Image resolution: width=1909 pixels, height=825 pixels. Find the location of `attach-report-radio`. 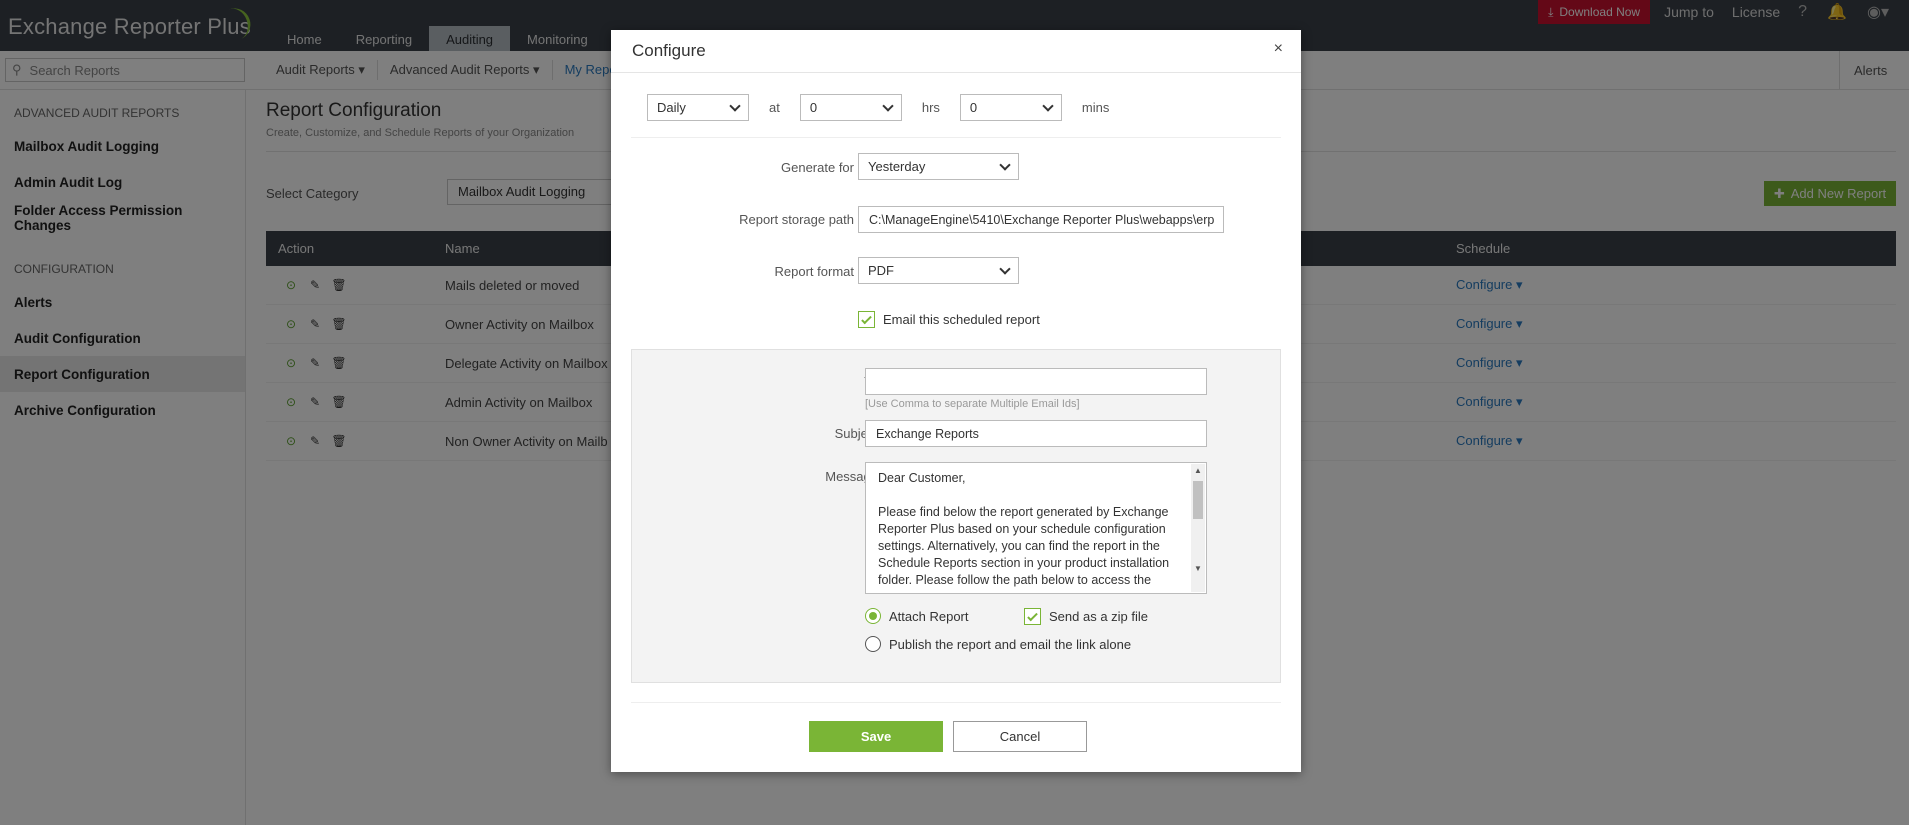

attach-report-radio is located at coordinates (873, 616).